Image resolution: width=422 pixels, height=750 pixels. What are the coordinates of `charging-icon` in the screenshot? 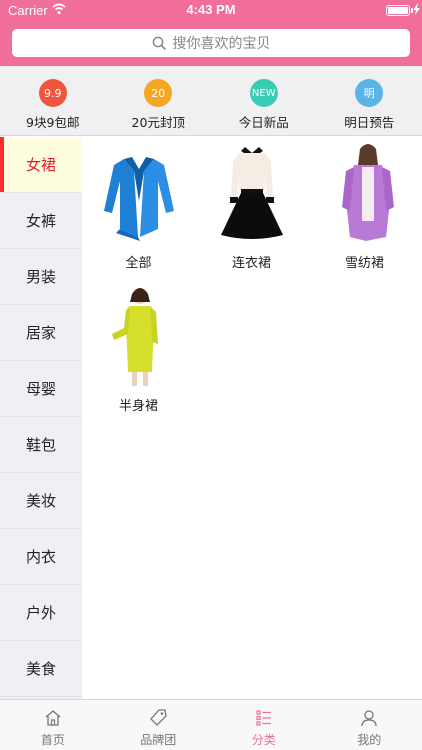 It's located at (416, 9).